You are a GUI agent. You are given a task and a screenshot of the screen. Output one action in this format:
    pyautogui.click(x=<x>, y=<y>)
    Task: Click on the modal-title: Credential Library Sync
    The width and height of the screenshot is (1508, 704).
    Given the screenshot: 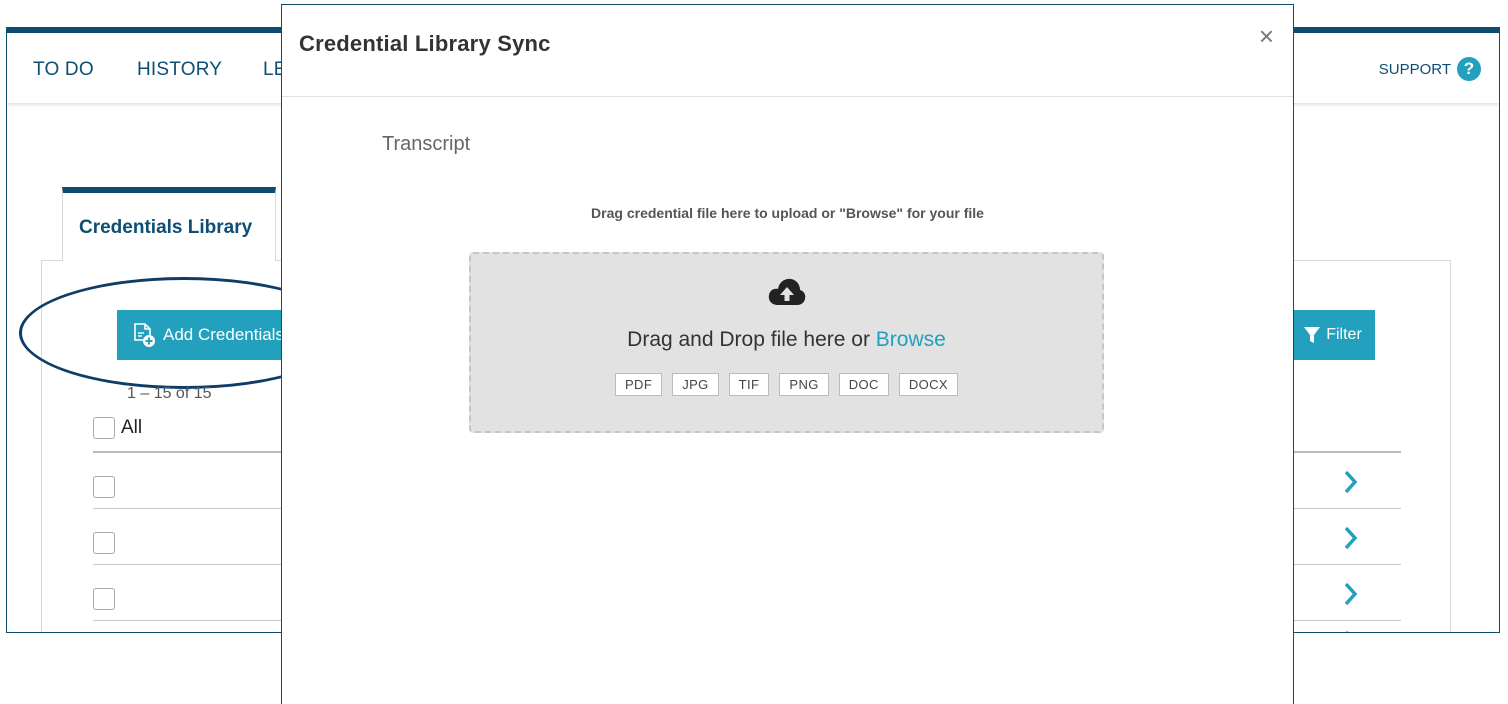 What is the action you would take?
    pyautogui.click(x=425, y=43)
    